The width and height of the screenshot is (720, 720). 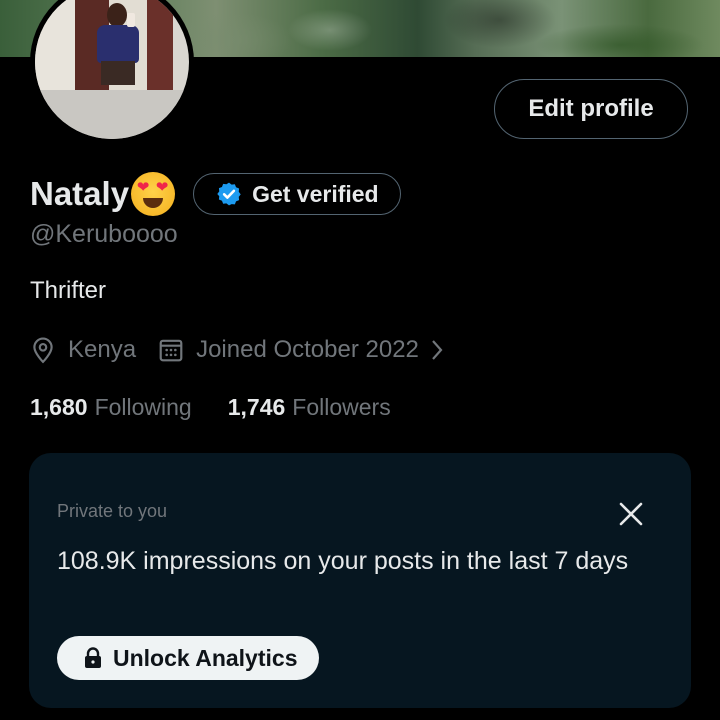 I want to click on following-link: 1,680 Following, so click(x=111, y=407).